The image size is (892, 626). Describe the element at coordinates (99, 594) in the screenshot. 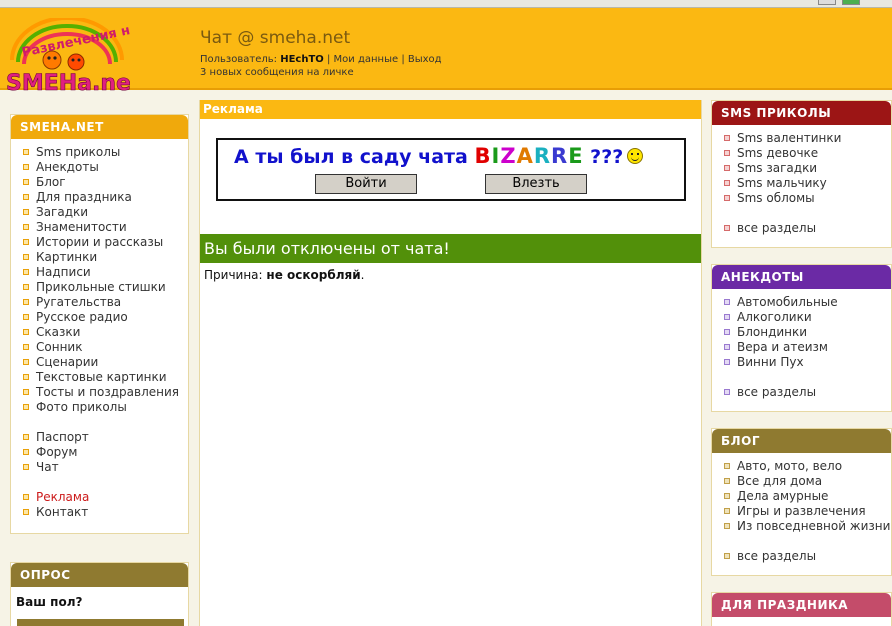

I see `poll-panel: ОПРОС Ваш пол?` at that location.